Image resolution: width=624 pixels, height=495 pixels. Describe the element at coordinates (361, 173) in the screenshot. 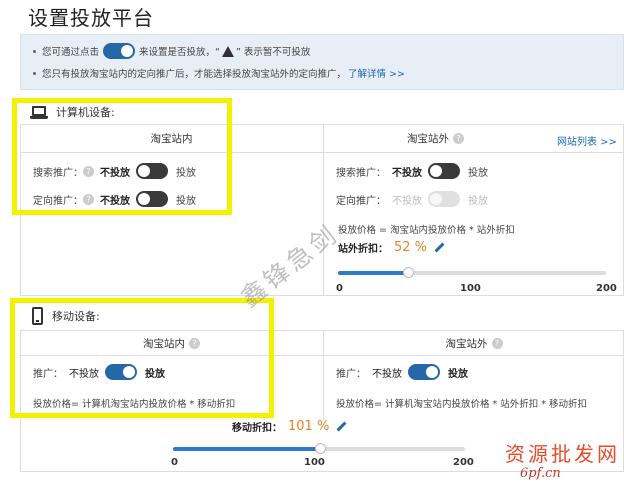

I see `row-label: 搜索推广：` at that location.